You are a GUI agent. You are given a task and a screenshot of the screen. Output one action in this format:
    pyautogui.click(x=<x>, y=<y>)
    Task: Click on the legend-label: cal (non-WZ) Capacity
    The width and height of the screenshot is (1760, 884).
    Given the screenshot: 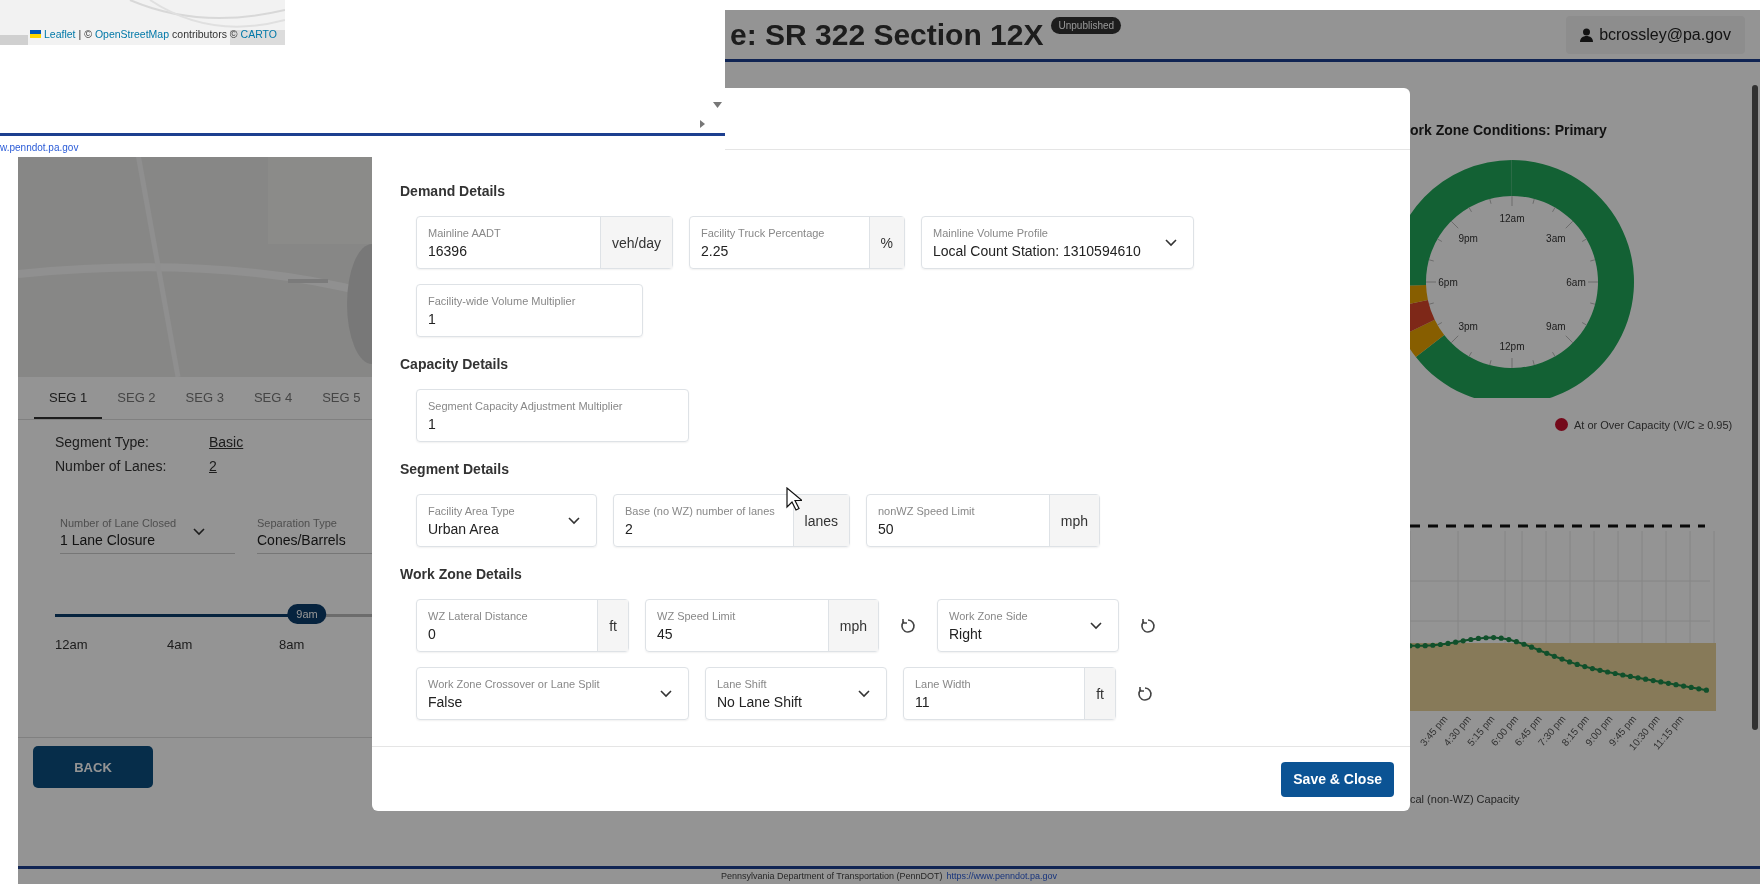 What is the action you would take?
    pyautogui.click(x=1465, y=799)
    